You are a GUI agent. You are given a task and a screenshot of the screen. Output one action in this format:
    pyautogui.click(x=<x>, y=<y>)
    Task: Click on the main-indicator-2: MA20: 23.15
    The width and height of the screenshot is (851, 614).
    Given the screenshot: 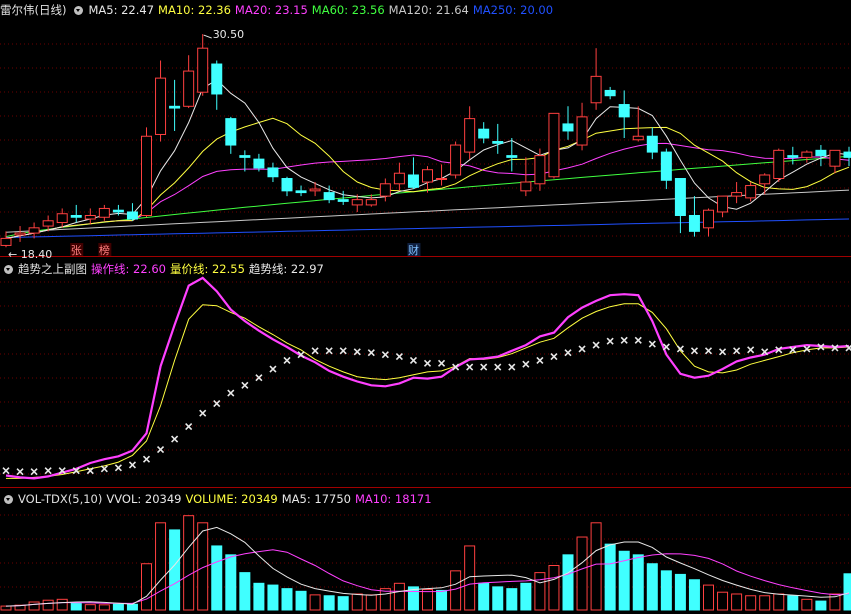 What is the action you would take?
    pyautogui.click(x=271, y=10)
    